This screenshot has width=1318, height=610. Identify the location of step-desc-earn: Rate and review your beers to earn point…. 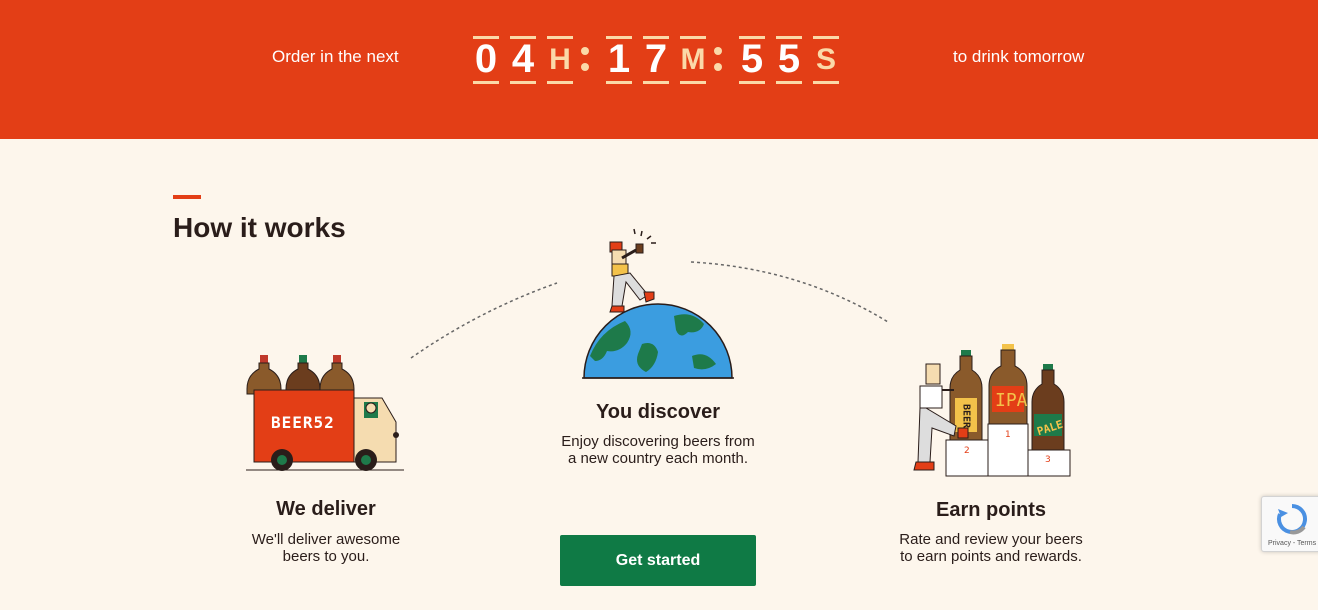
(991, 548).